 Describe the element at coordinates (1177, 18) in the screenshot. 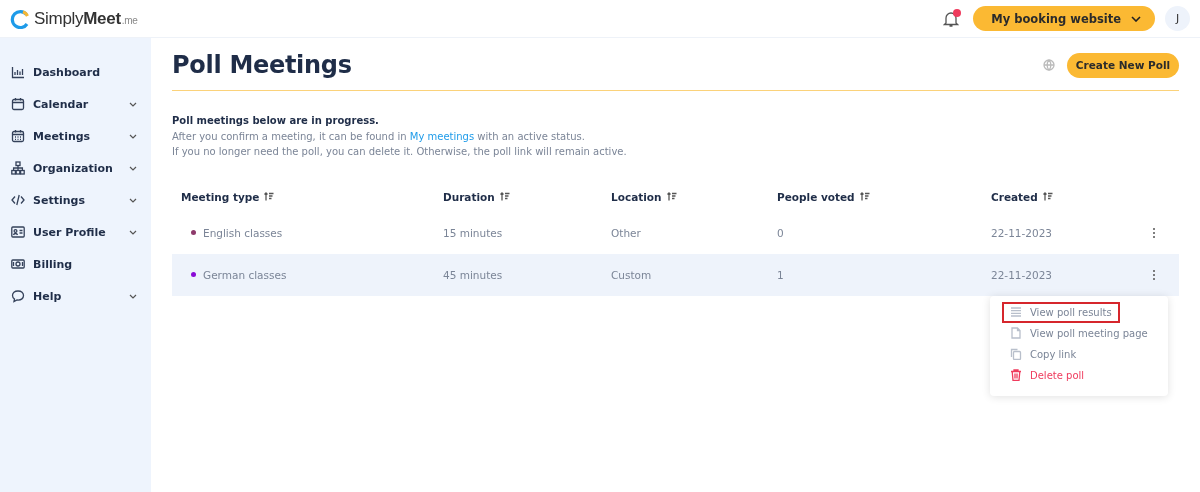

I see `avatar: J` at that location.